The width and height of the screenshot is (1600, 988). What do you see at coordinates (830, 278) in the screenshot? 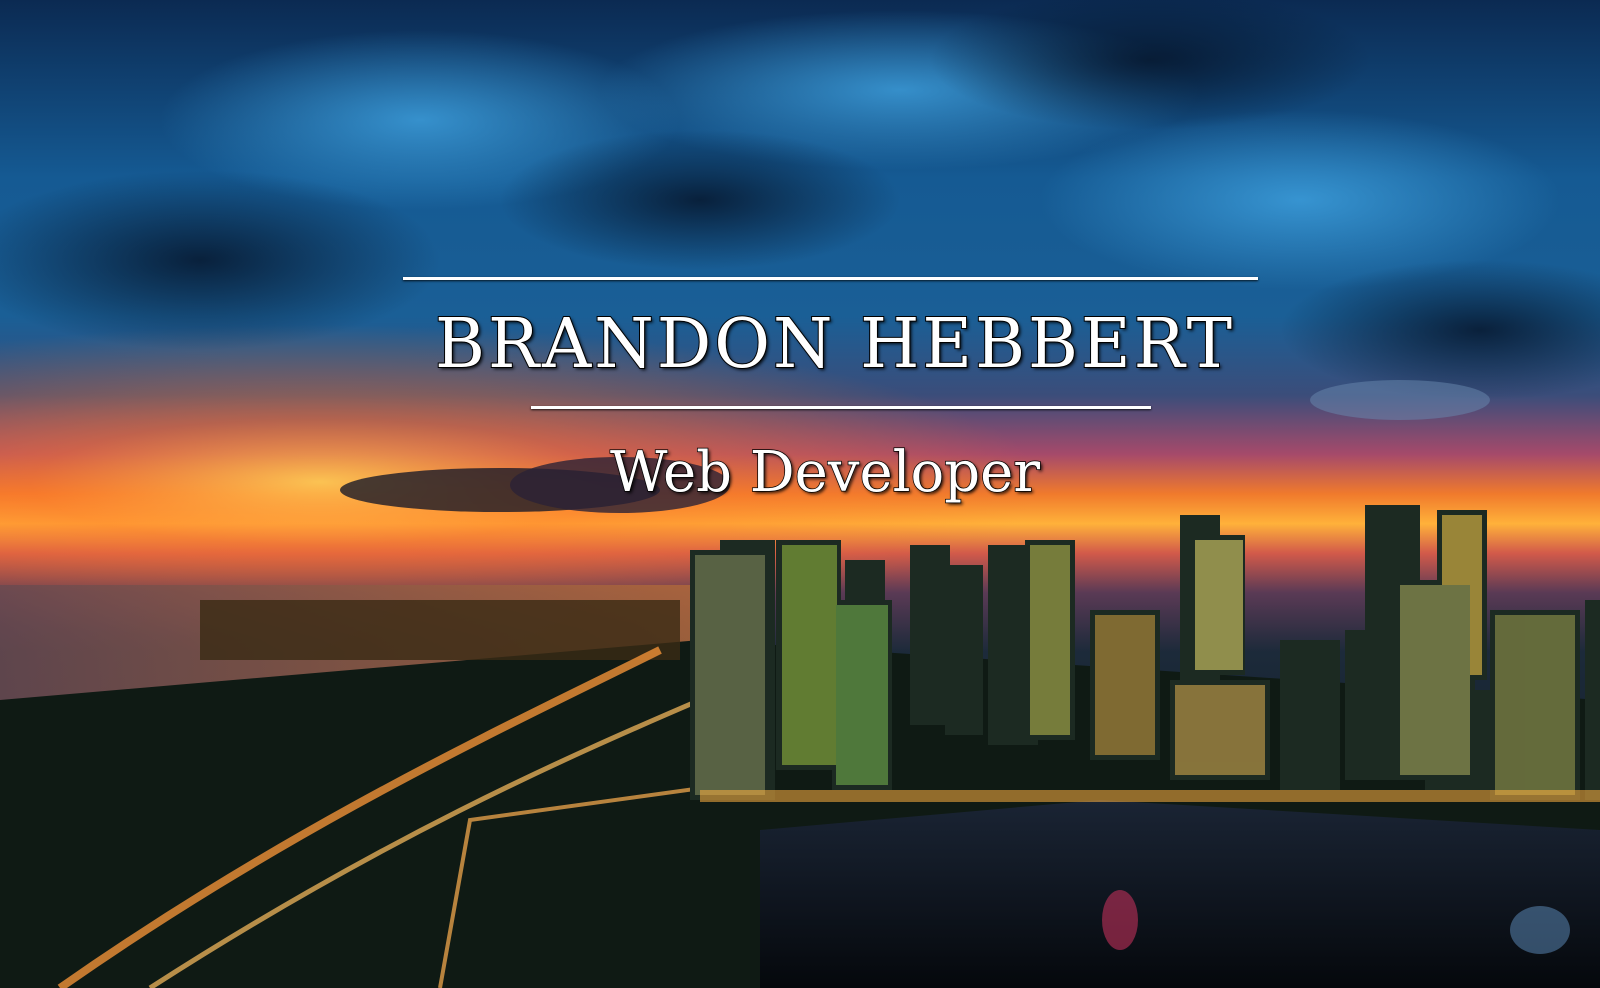
I see `top-divider` at bounding box center [830, 278].